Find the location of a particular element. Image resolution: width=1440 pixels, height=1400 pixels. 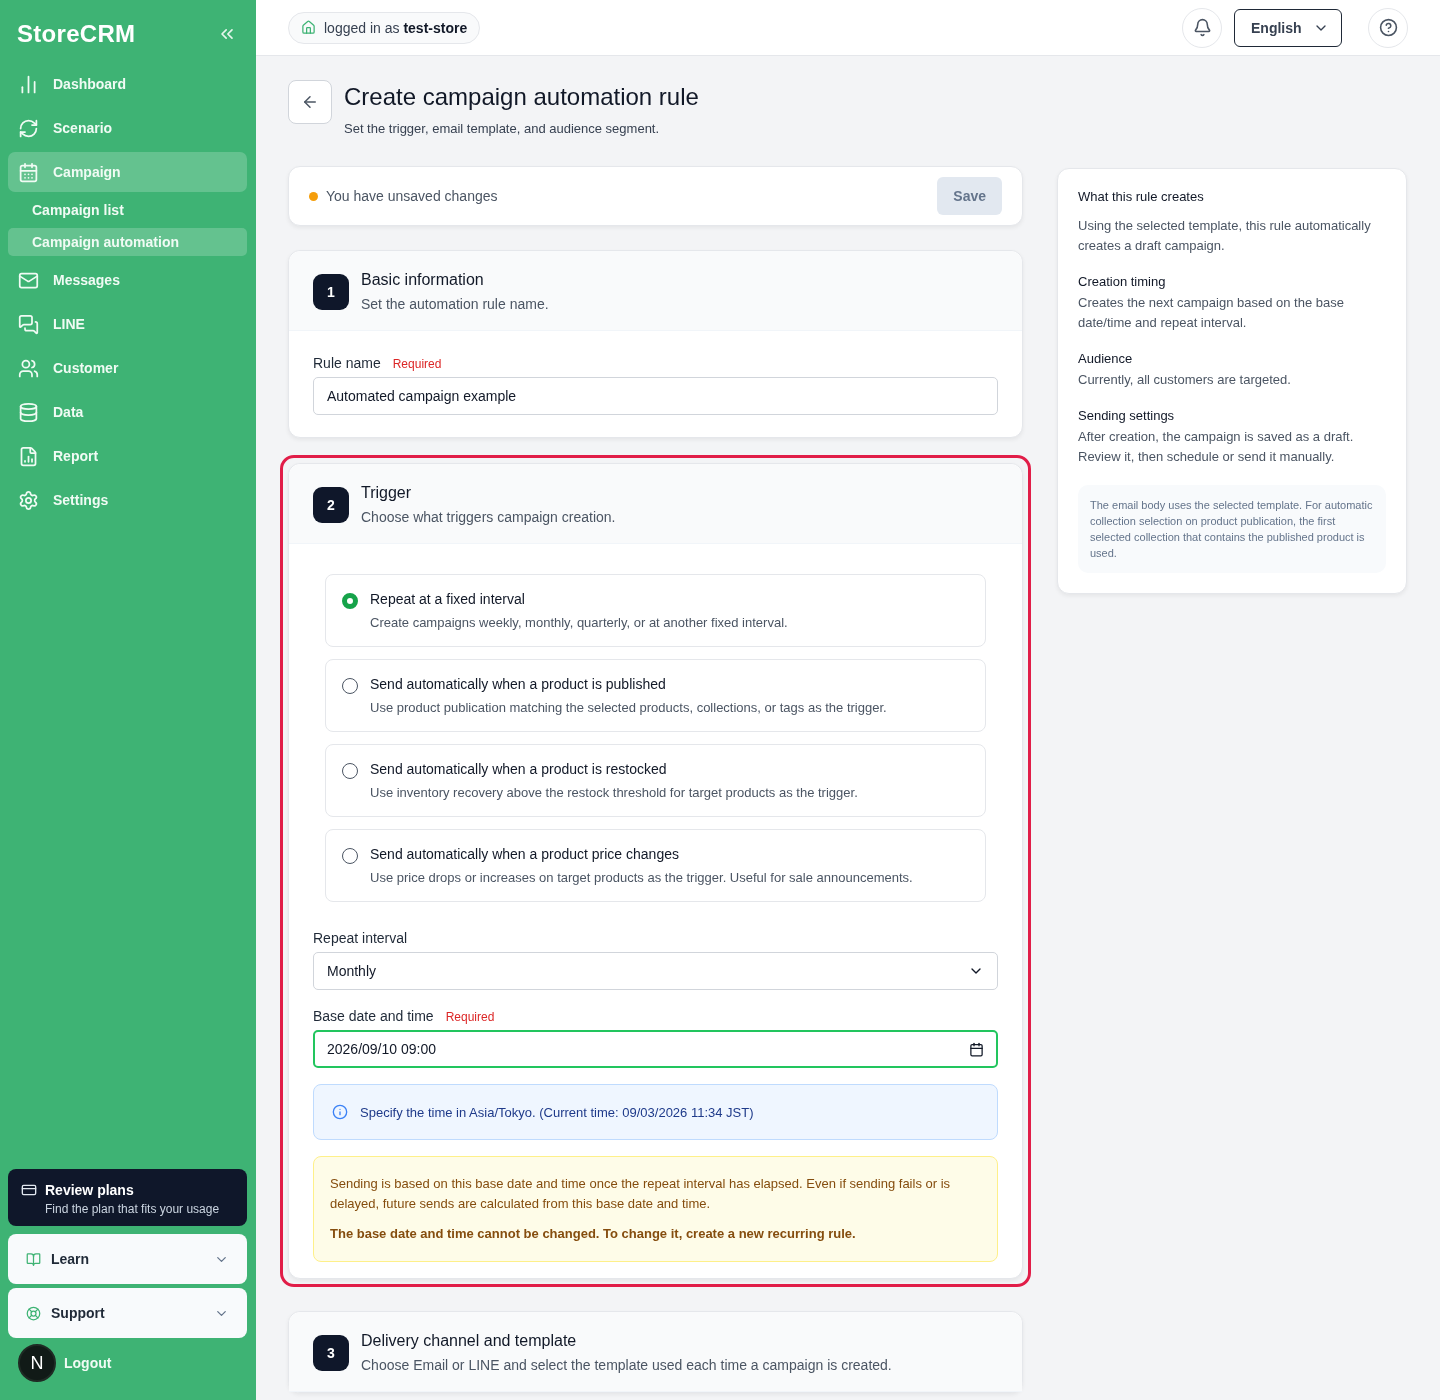

input-field: Automated campaign example is located at coordinates (655, 396).